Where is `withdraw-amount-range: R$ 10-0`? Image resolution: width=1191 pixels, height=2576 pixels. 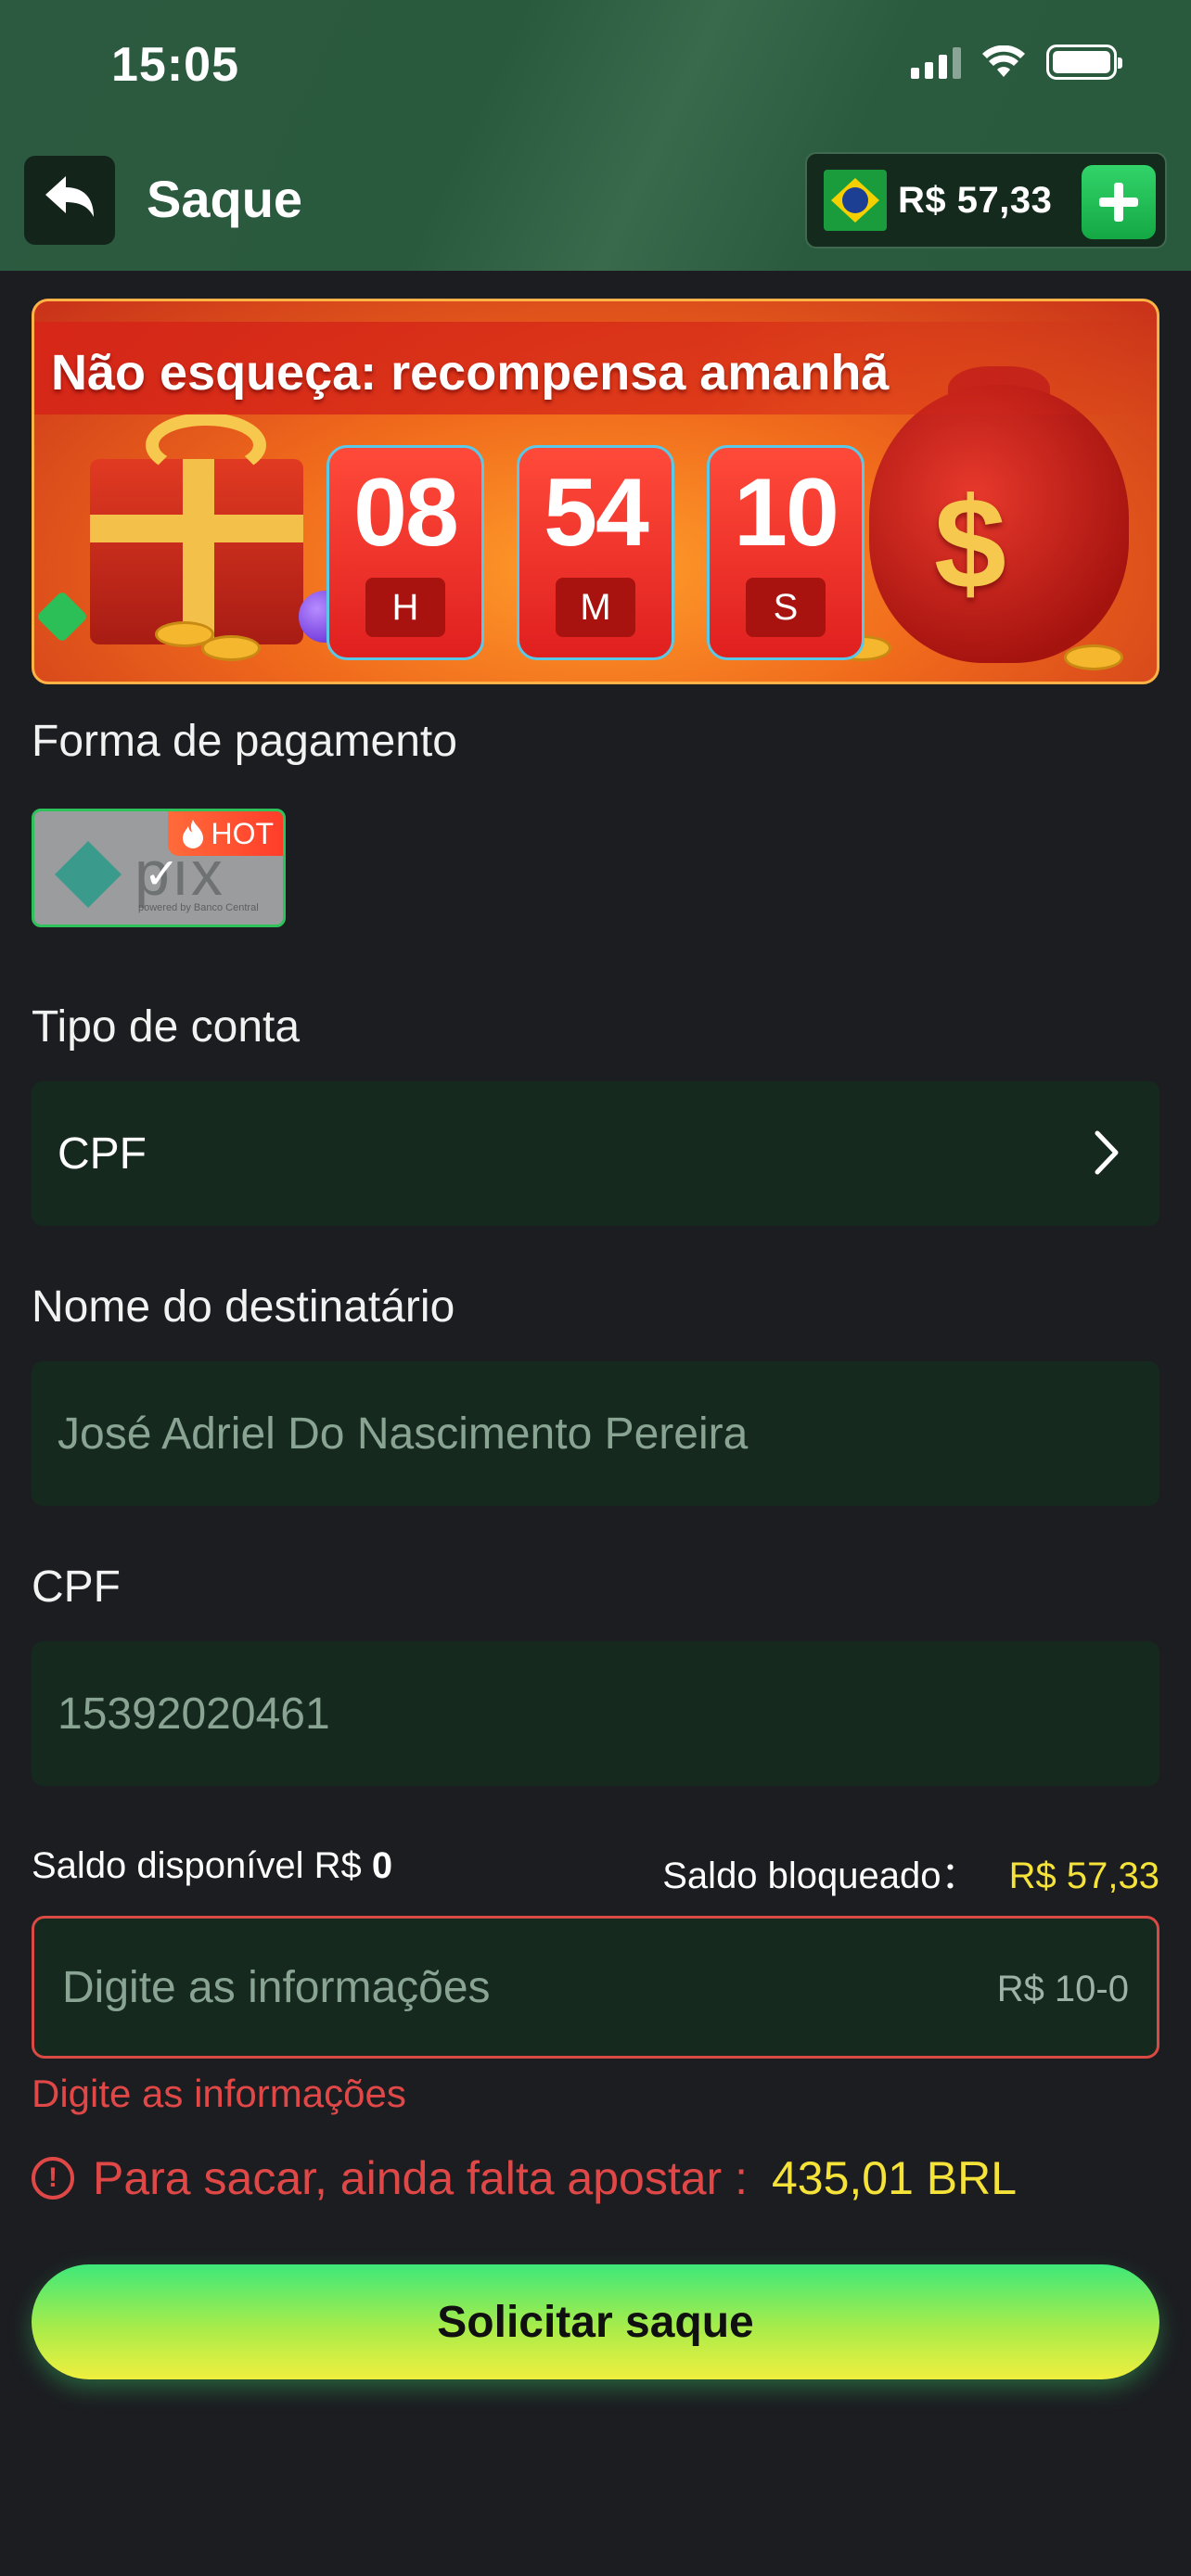 withdraw-amount-range: R$ 10-0 is located at coordinates (1062, 1989).